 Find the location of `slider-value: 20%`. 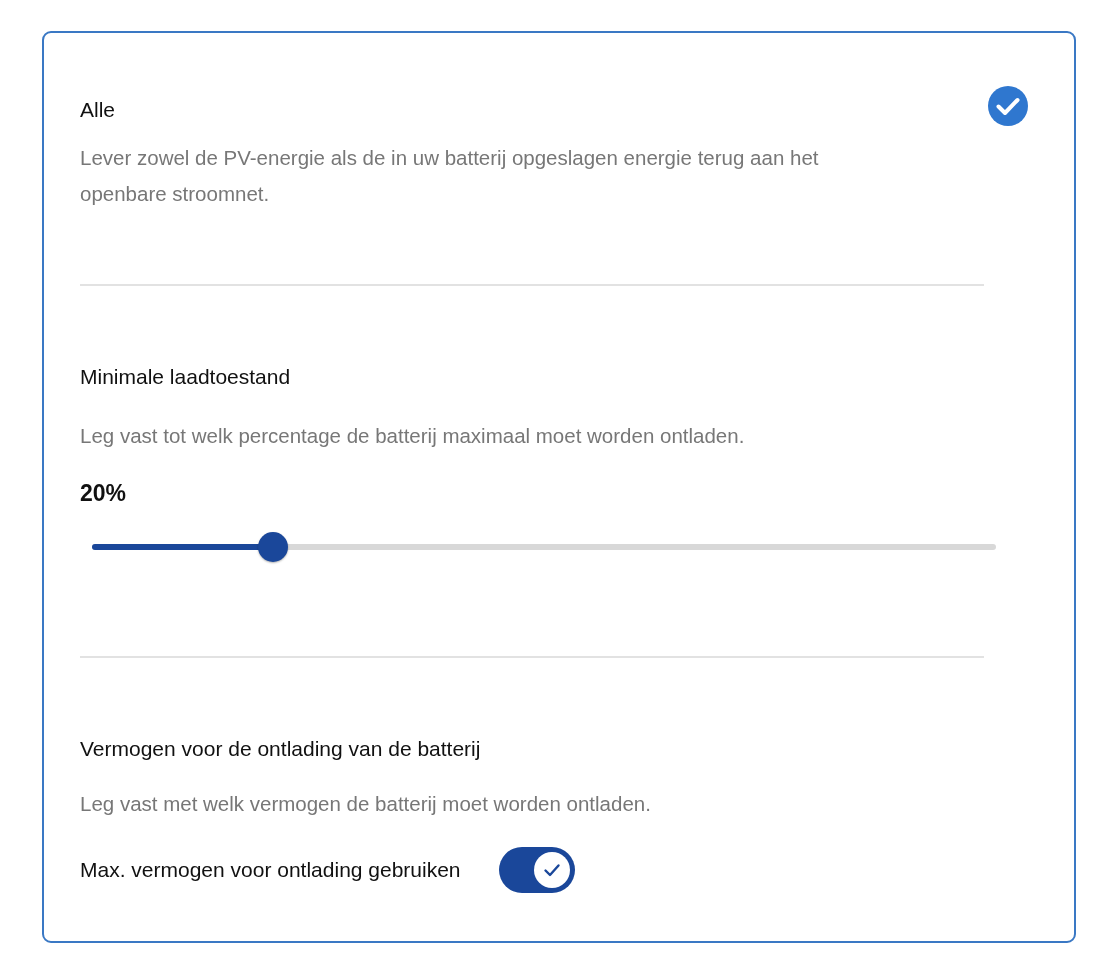

slider-value: 20% is located at coordinates (103, 493).